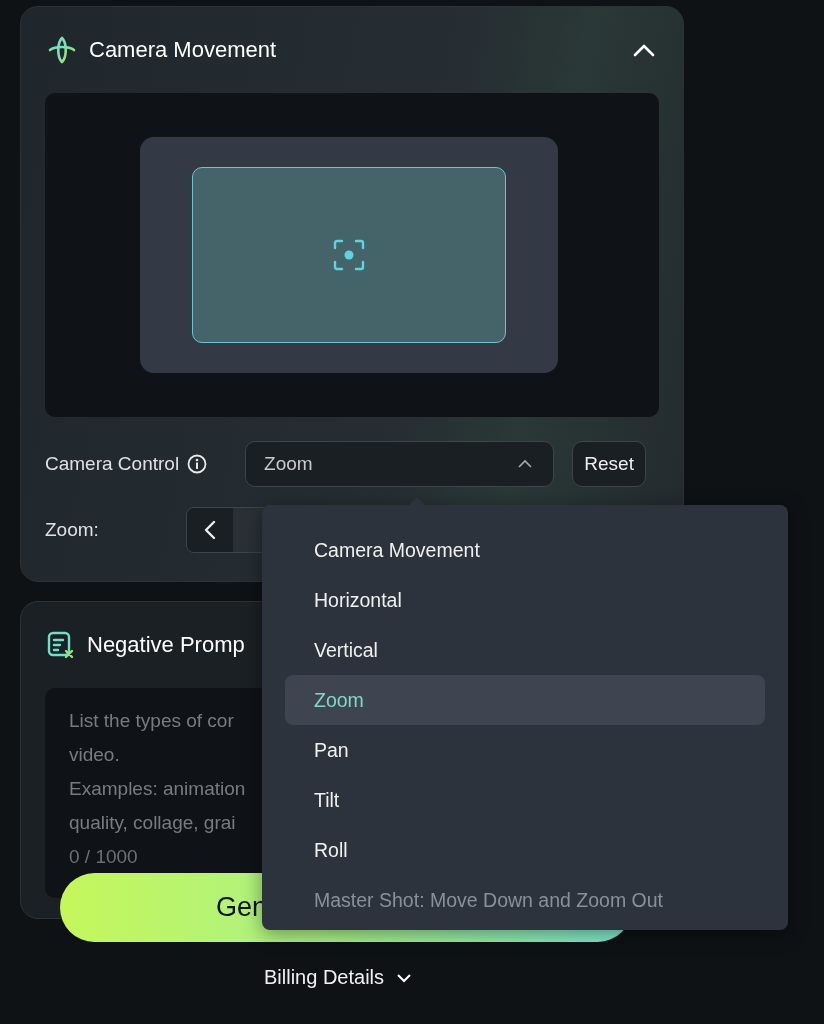  Describe the element at coordinates (61, 645) in the screenshot. I see `document-x-icon` at that location.